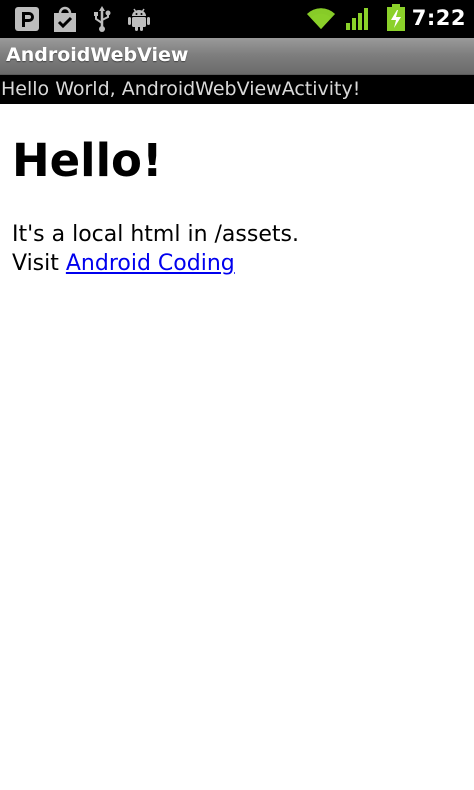  Describe the element at coordinates (150, 263) in the screenshot. I see `android-coding-link: Android Coding` at that location.